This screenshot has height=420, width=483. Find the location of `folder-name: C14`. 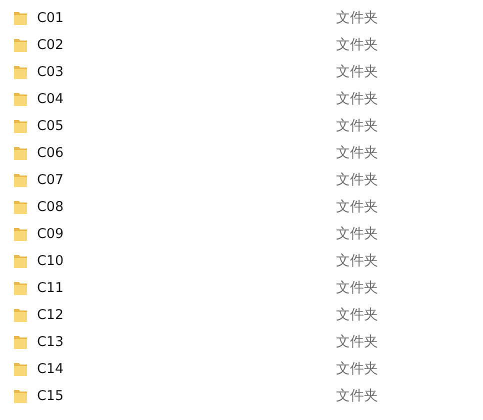

folder-name: C14 is located at coordinates (186, 368).